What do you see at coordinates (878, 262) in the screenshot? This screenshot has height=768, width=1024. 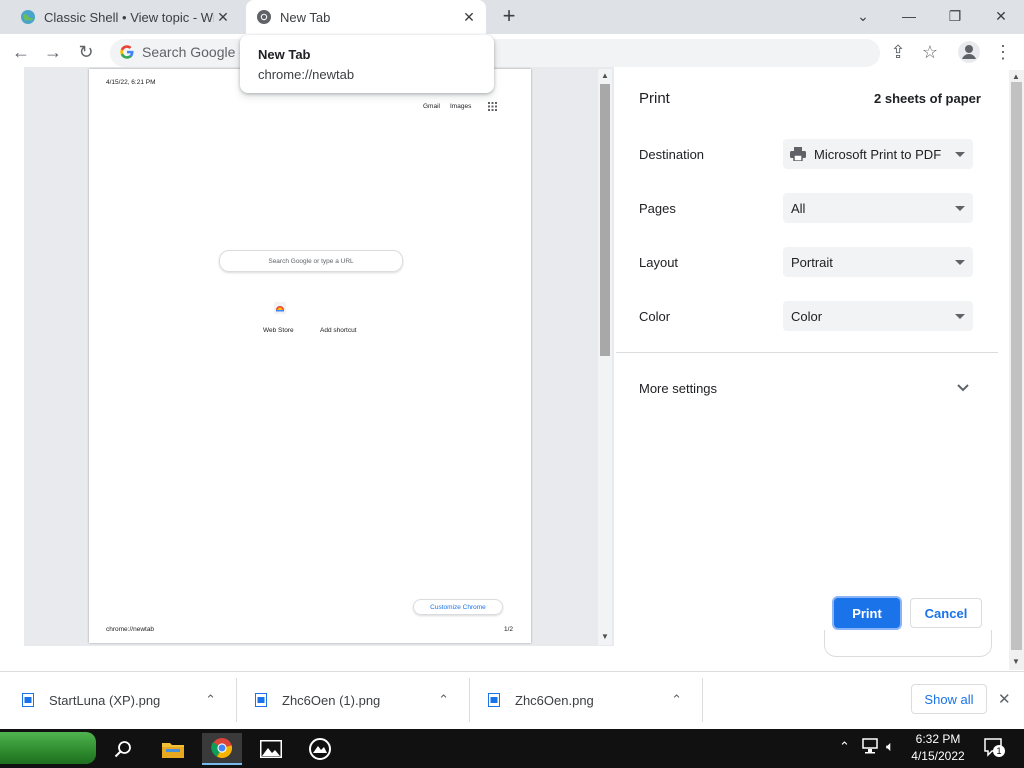 I see `layout-select: Portrait` at bounding box center [878, 262].